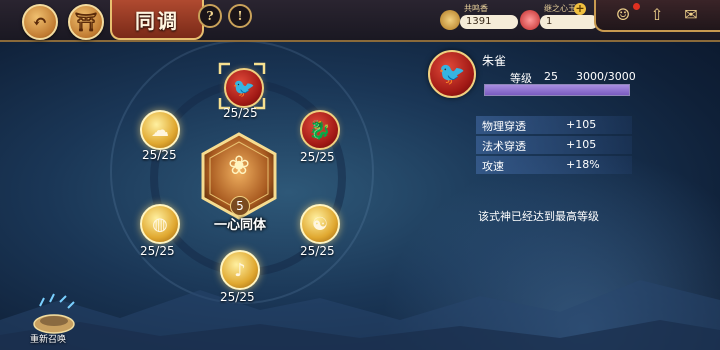 The width and height of the screenshot is (720, 350). Describe the element at coordinates (210, 16) in the screenshot. I see `help-button: ?` at that location.